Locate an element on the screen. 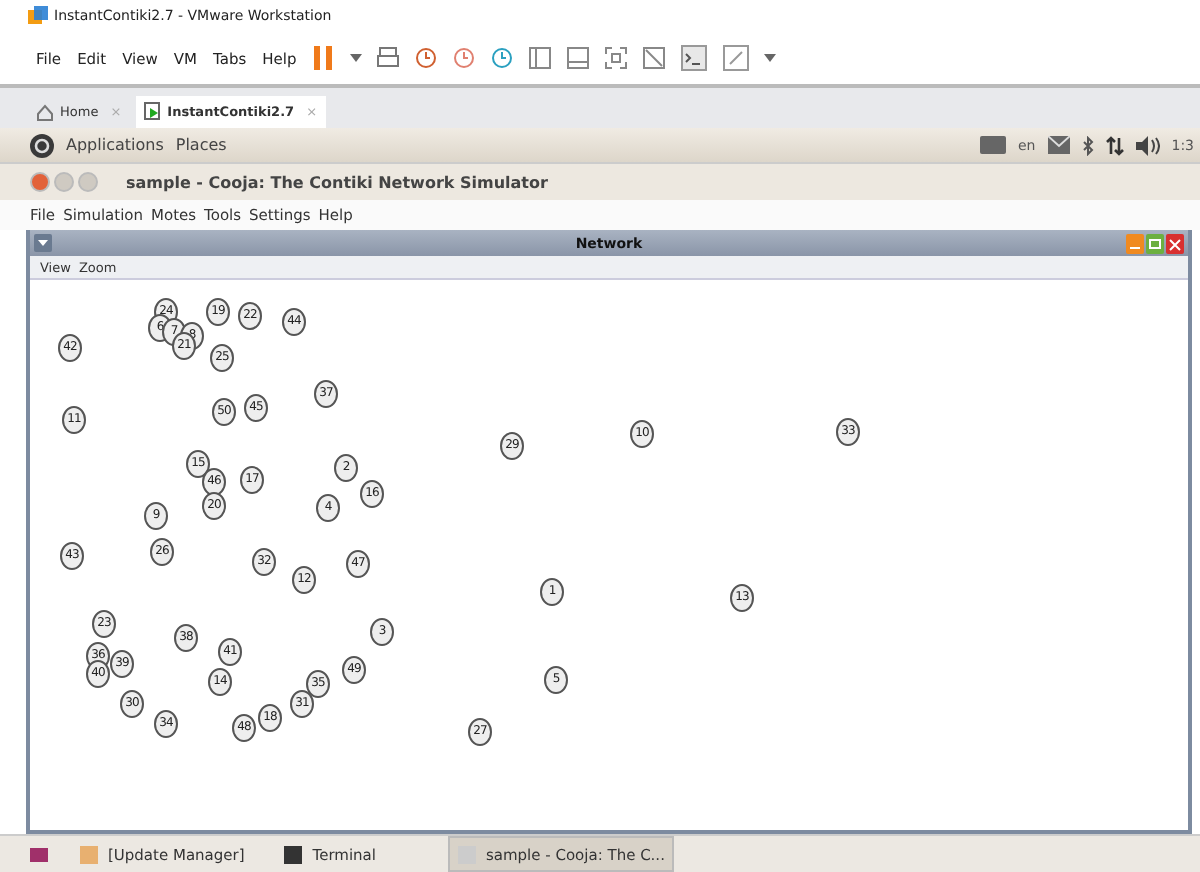  keyboard-icon is located at coordinates (992, 145).